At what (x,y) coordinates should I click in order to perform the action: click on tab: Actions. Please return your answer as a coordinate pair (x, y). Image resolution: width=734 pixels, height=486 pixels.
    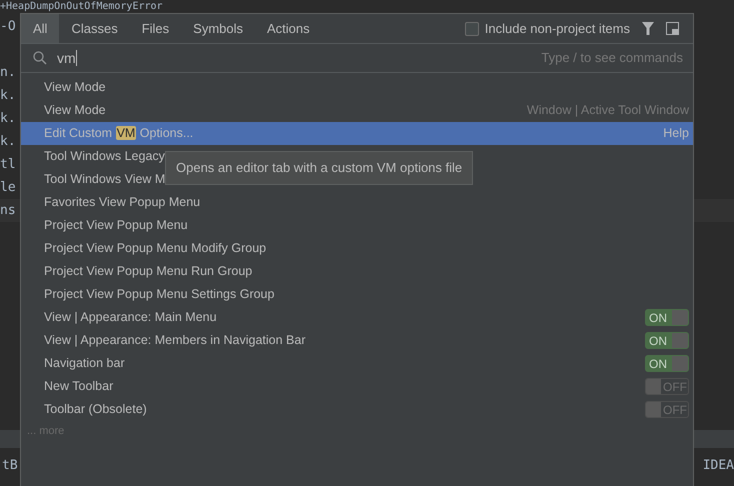
    Looking at the image, I should click on (288, 28).